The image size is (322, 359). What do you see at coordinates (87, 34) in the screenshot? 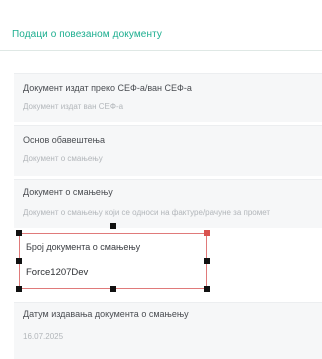
I see `section-title: Подаци о повезаном документу` at bounding box center [87, 34].